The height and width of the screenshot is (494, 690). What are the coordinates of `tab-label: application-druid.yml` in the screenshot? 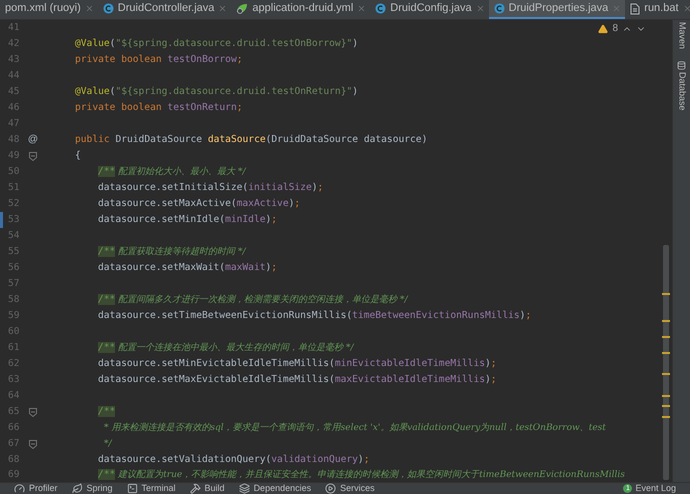 It's located at (303, 8).